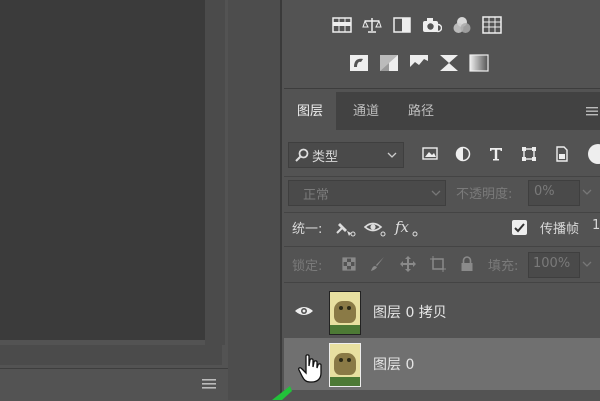 The width and height of the screenshot is (600, 401). What do you see at coordinates (467, 264) in the screenshot?
I see `lock-all-icon` at bounding box center [467, 264].